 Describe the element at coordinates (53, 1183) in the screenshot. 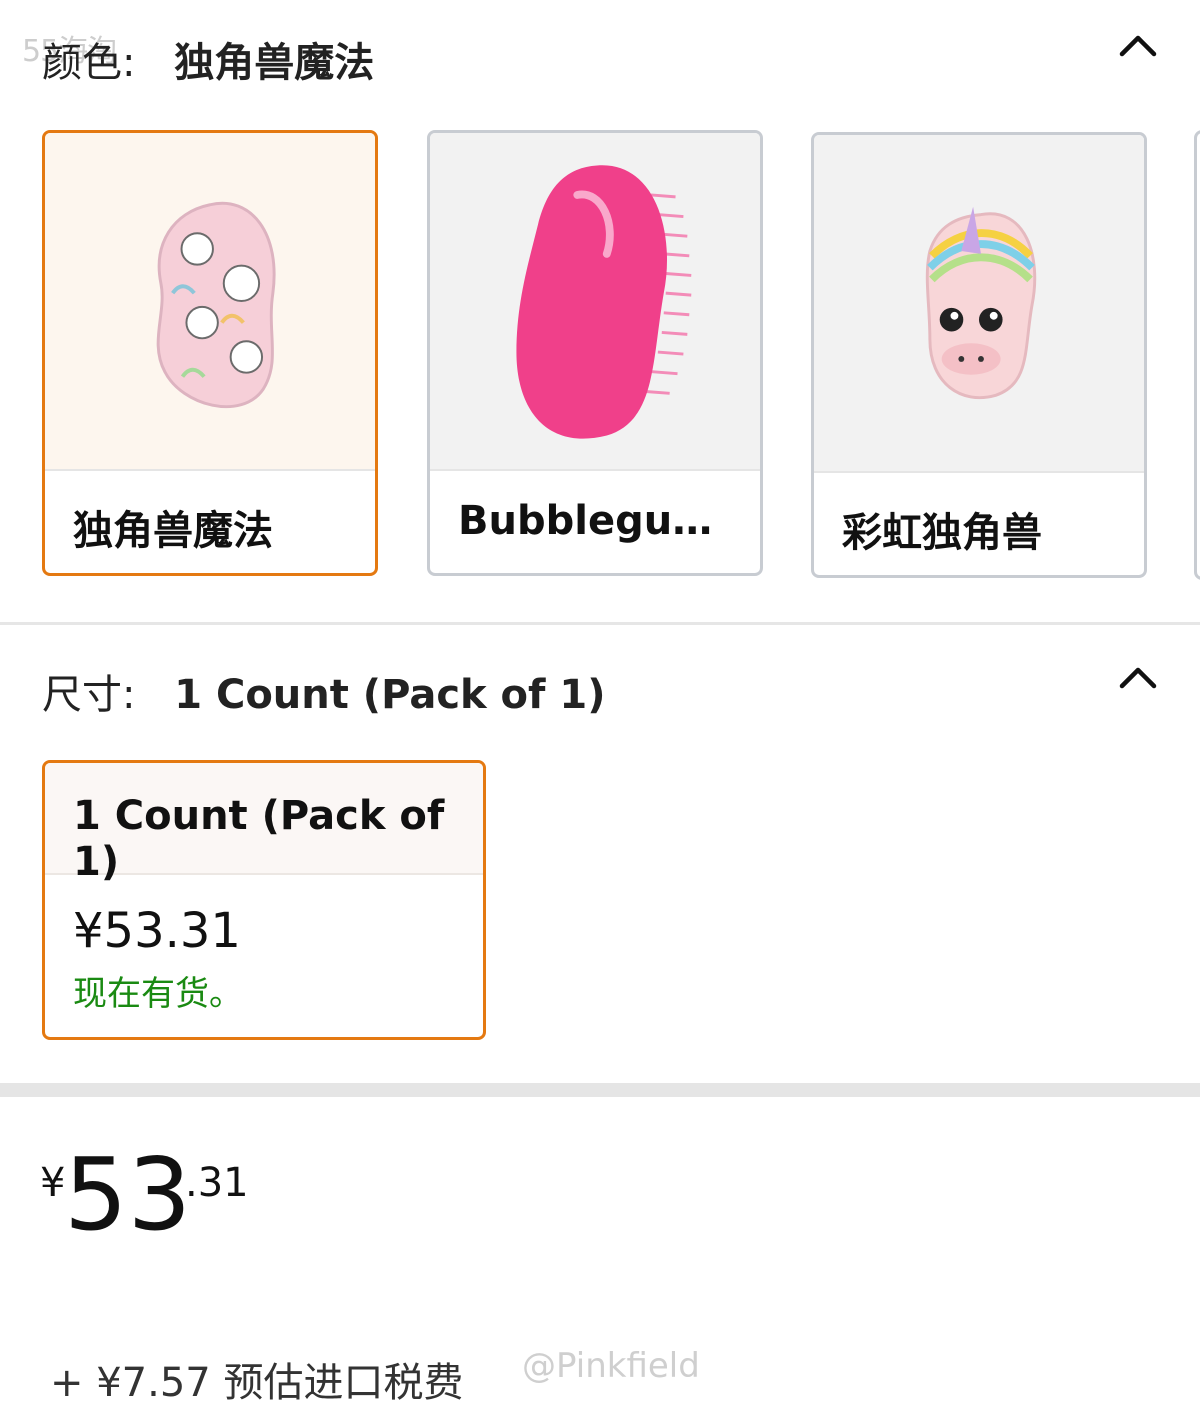

I see `price-currency: ¥` at that location.